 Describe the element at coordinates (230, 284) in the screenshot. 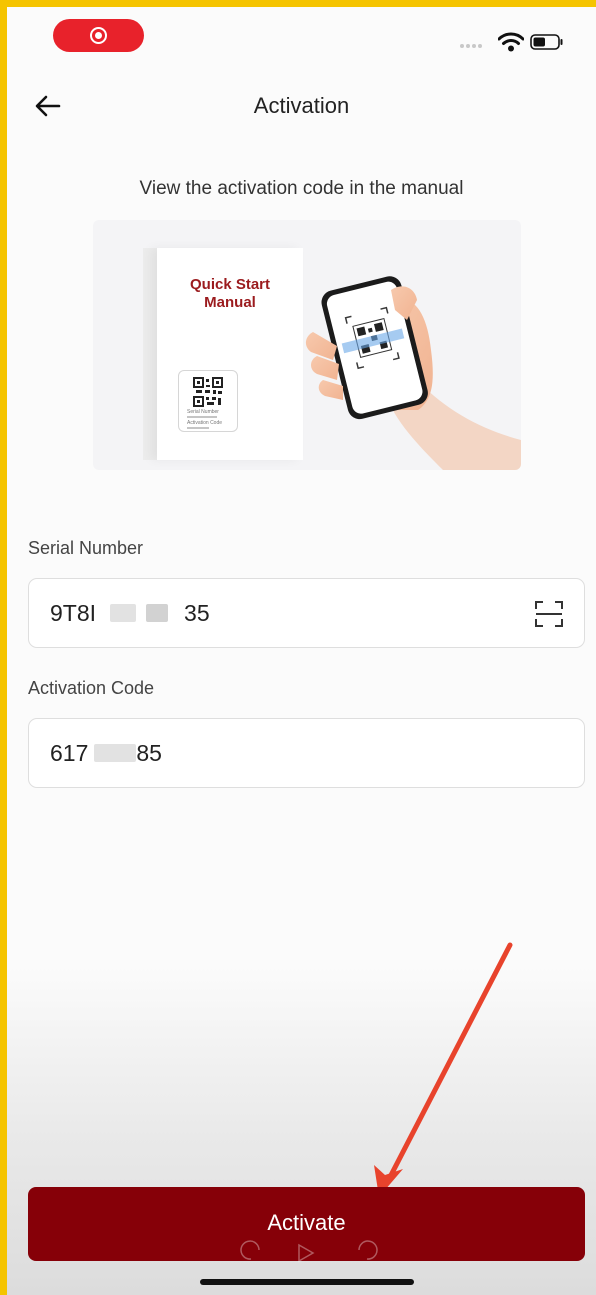

I see `manual-title-line1: Quick Start` at that location.